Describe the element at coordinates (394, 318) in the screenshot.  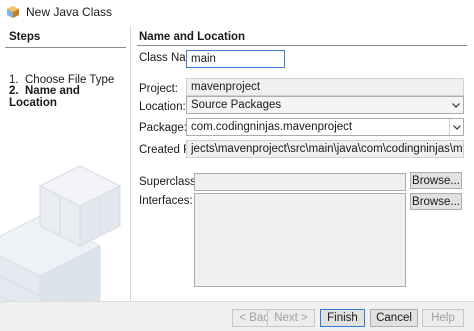
I see `cancel-button: Cancel` at that location.